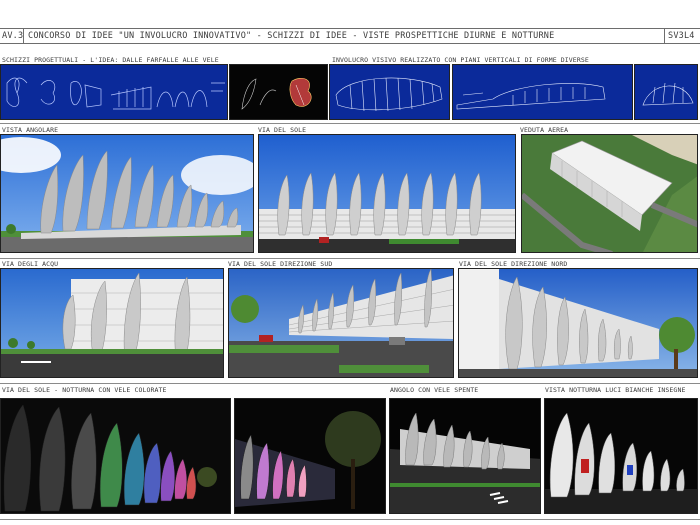  Describe the element at coordinates (387, 193) in the screenshot. I see `render-via-del-sole` at that location.